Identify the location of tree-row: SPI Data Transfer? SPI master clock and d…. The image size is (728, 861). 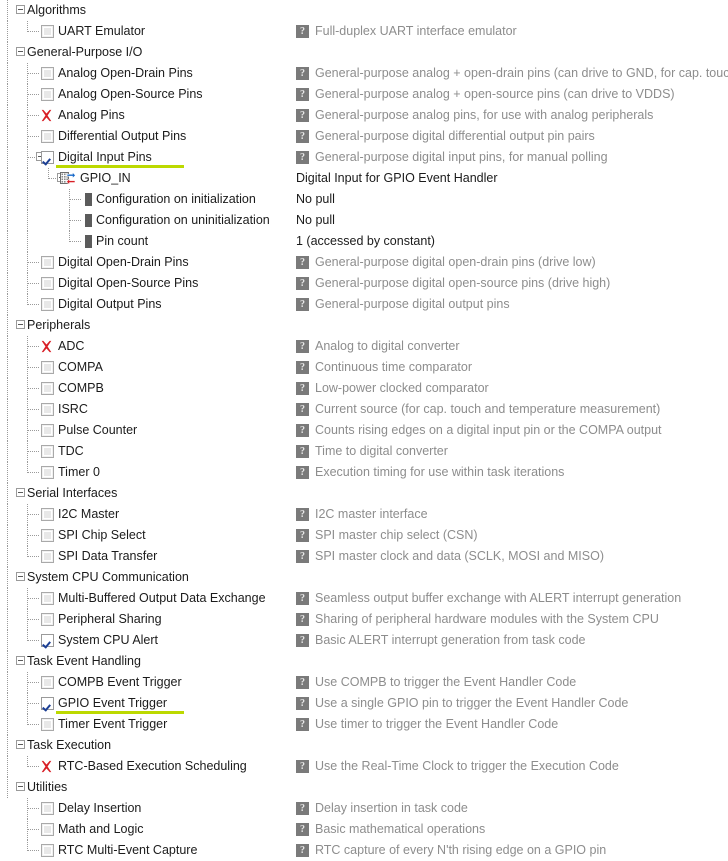
(364, 556).